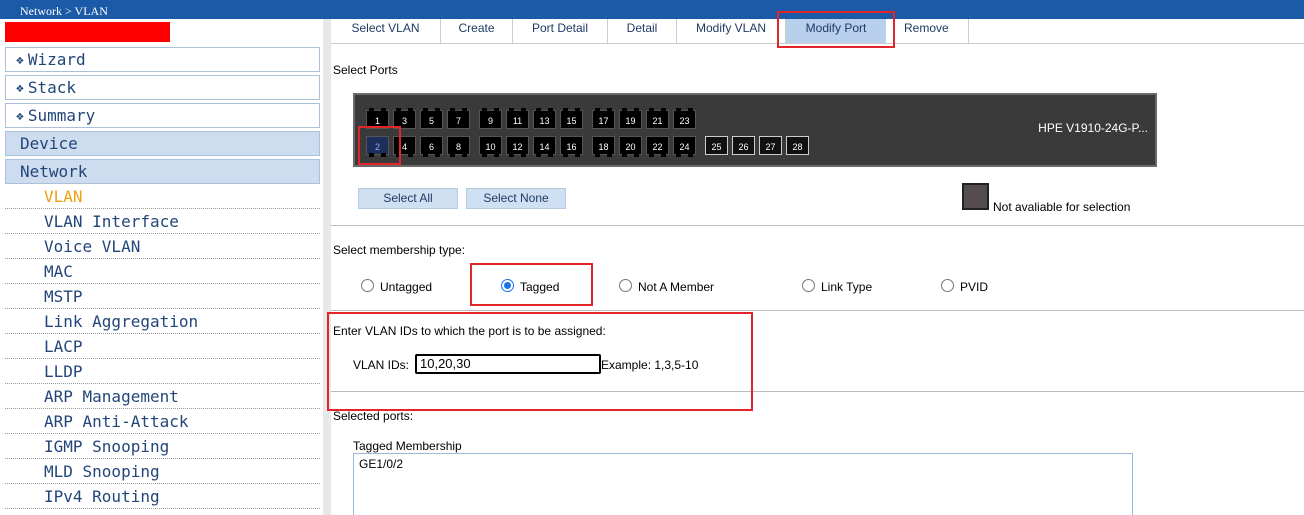 This screenshot has width=1304, height=515. Describe the element at coordinates (797, 145) in the screenshot. I see `port-28: 28` at that location.